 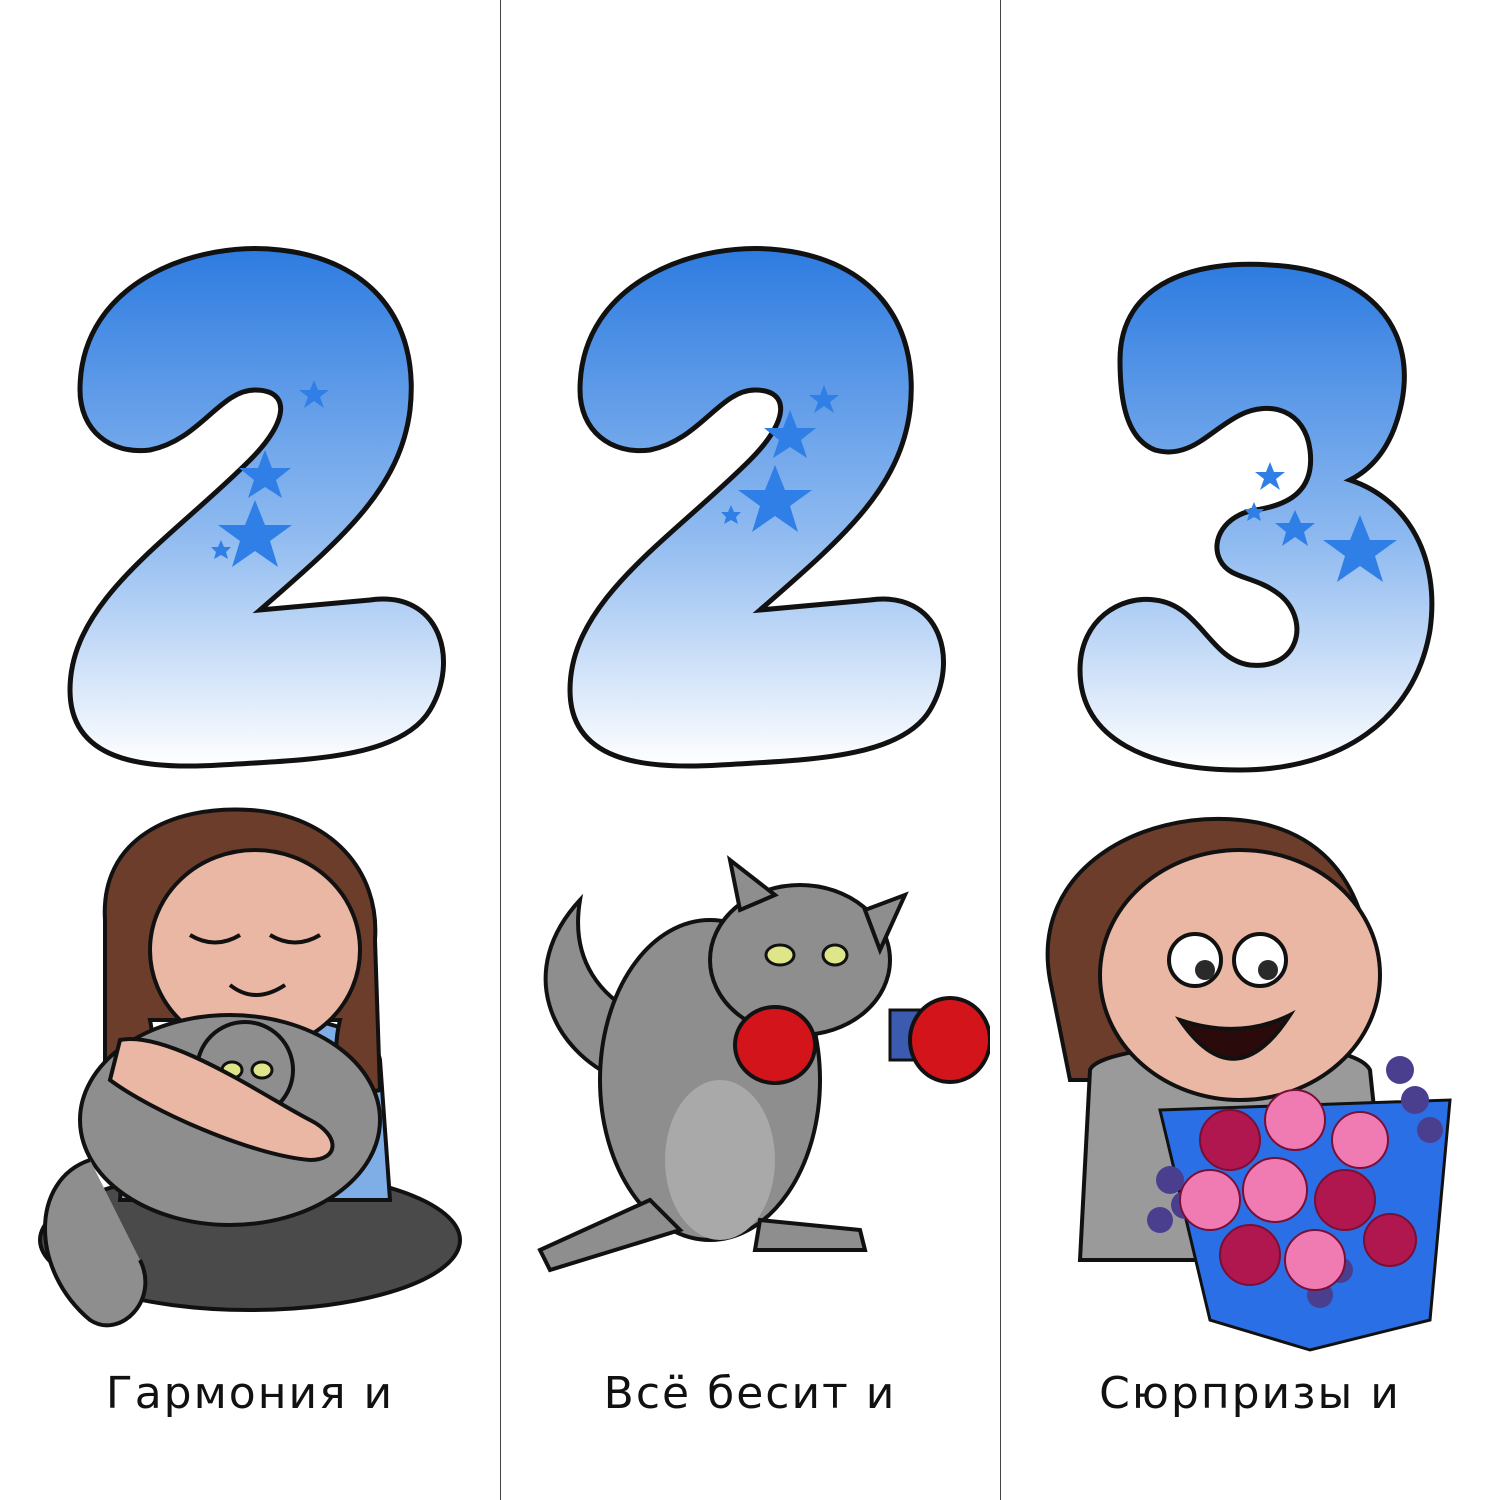 What do you see at coordinates (250, 1393) in the screenshot?
I see `caption-harmony: Гармония и` at bounding box center [250, 1393].